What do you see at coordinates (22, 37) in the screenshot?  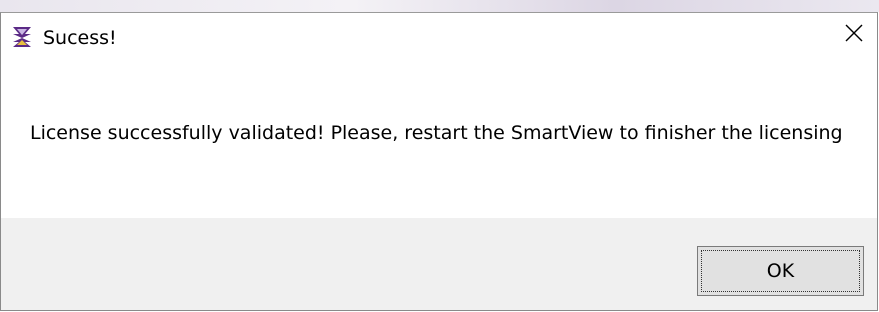 I see `smartview-logo-icon` at bounding box center [22, 37].